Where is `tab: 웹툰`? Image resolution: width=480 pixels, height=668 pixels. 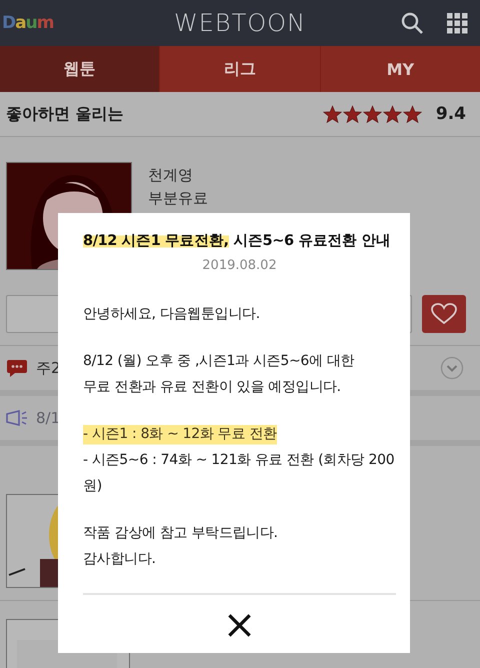 tab: 웹툰 is located at coordinates (80, 69).